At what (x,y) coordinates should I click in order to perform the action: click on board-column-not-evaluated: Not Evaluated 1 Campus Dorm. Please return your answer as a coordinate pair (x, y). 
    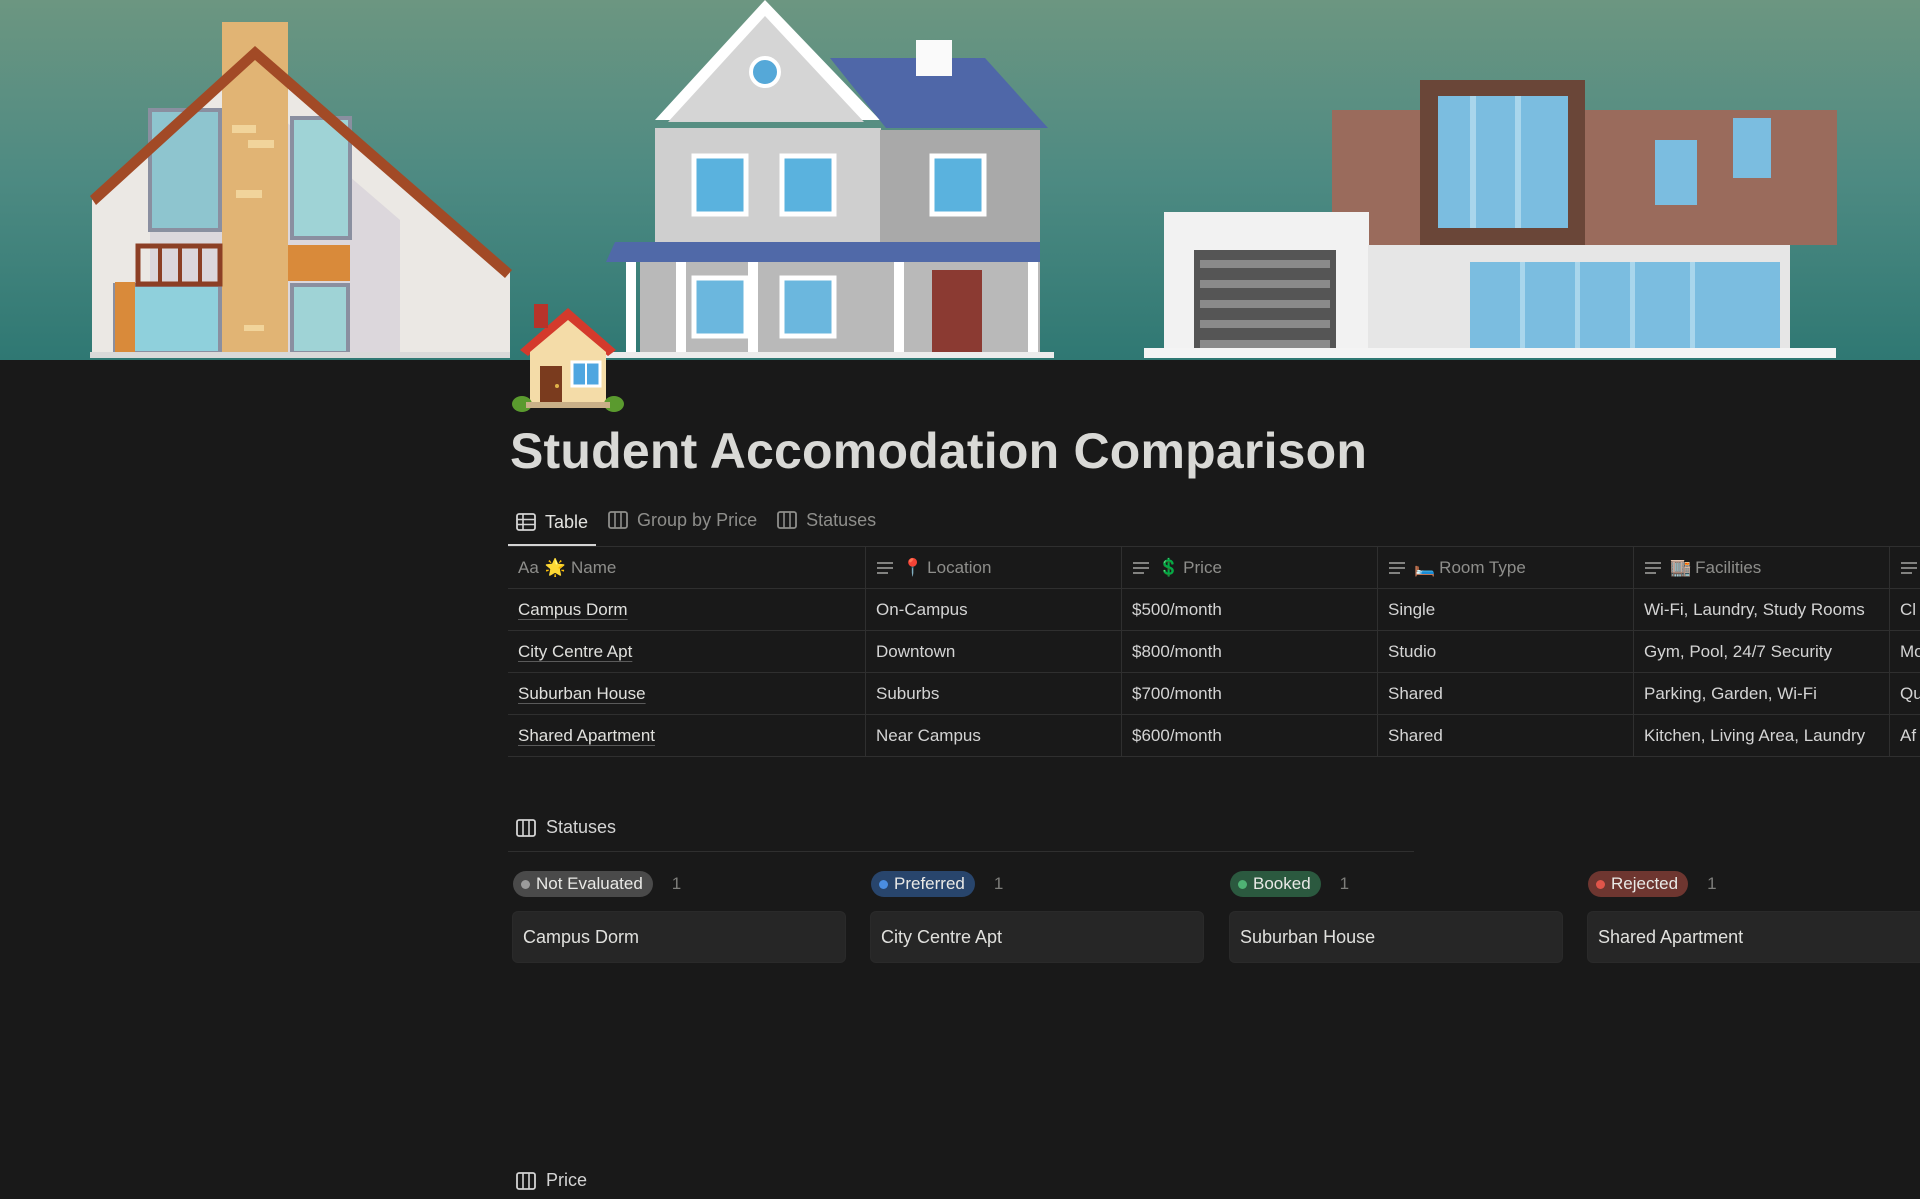
    Looking at the image, I should click on (679, 916).